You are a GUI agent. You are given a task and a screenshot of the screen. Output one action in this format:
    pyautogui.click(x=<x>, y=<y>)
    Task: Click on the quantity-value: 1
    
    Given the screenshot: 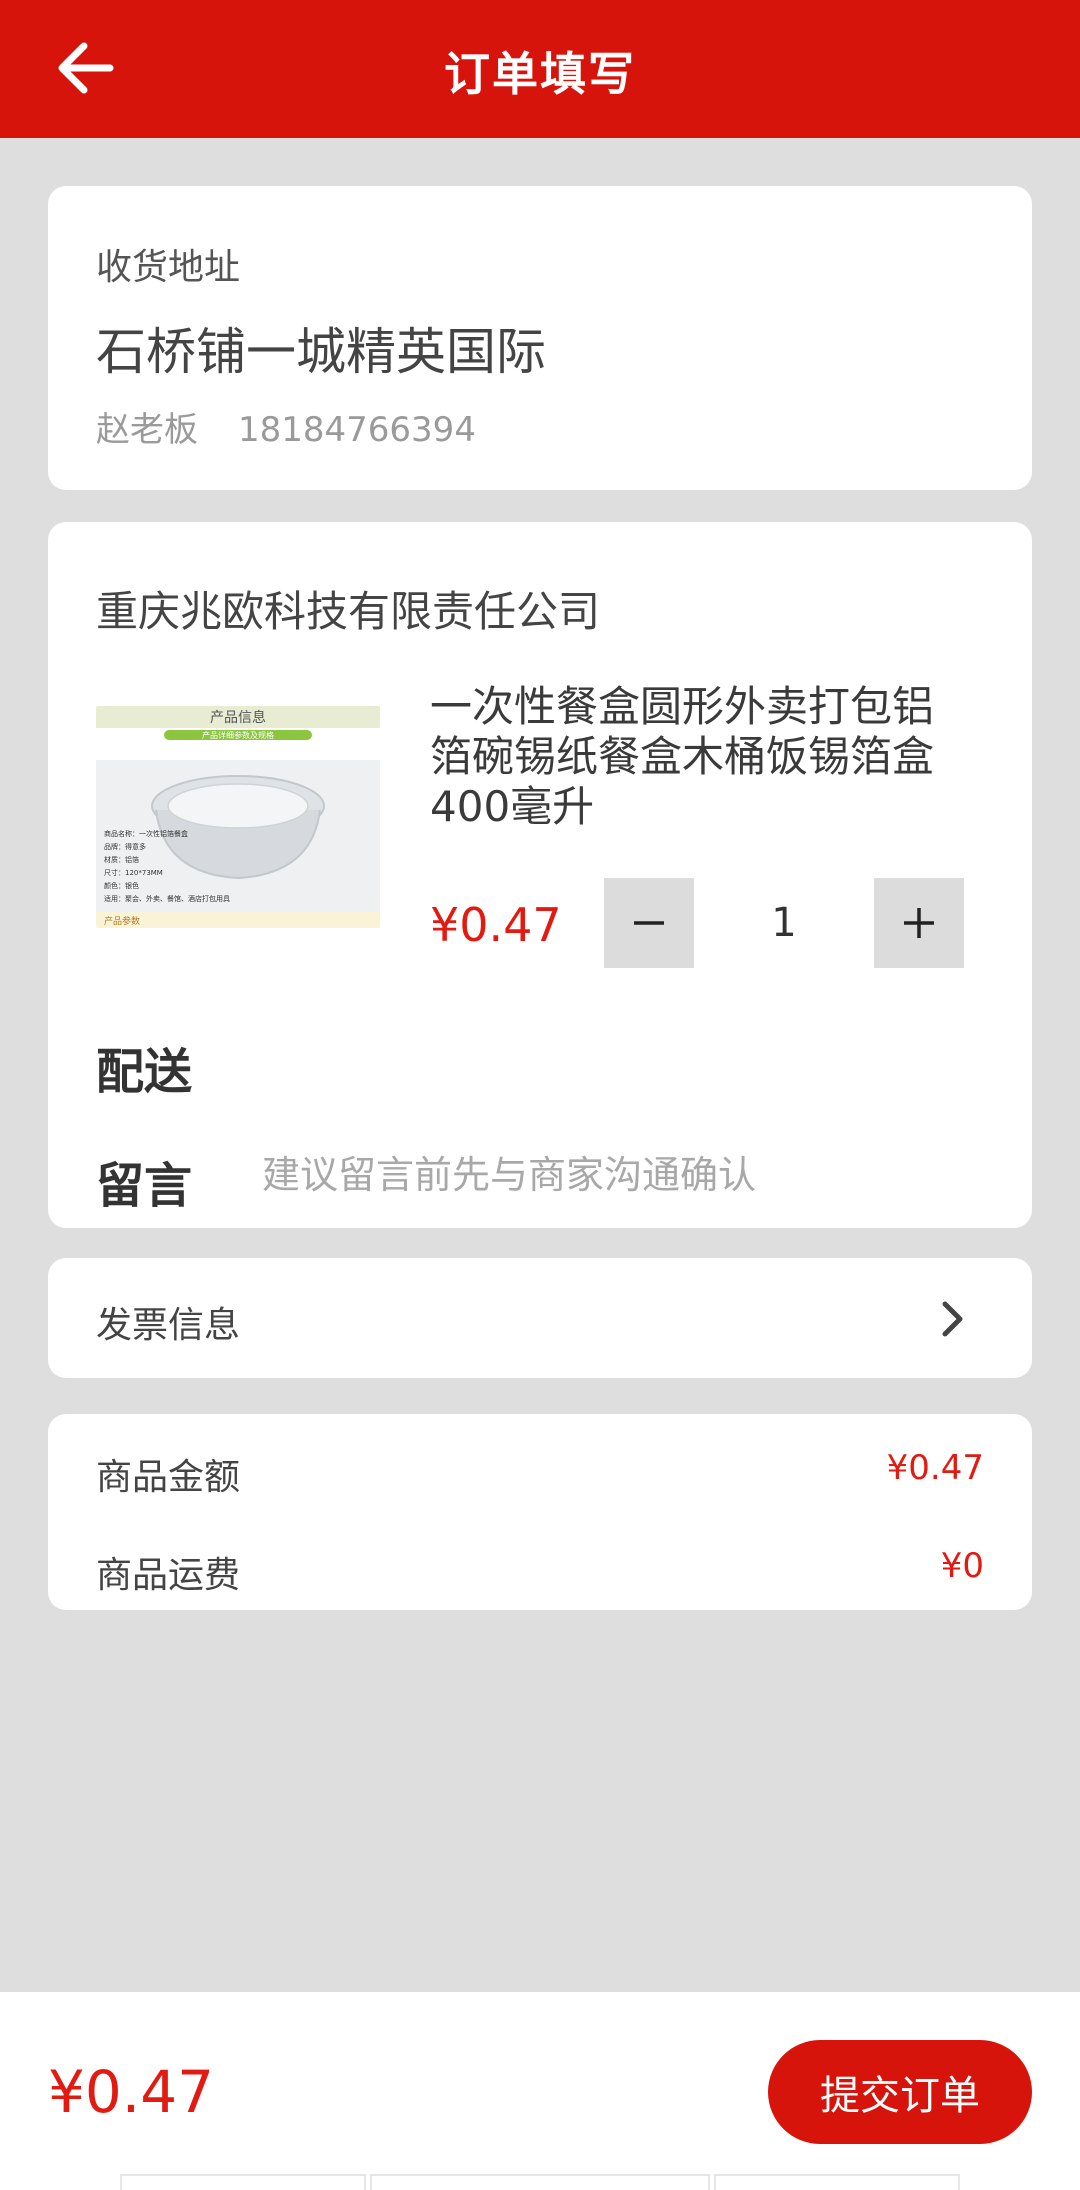 What is the action you would take?
    pyautogui.click(x=784, y=923)
    